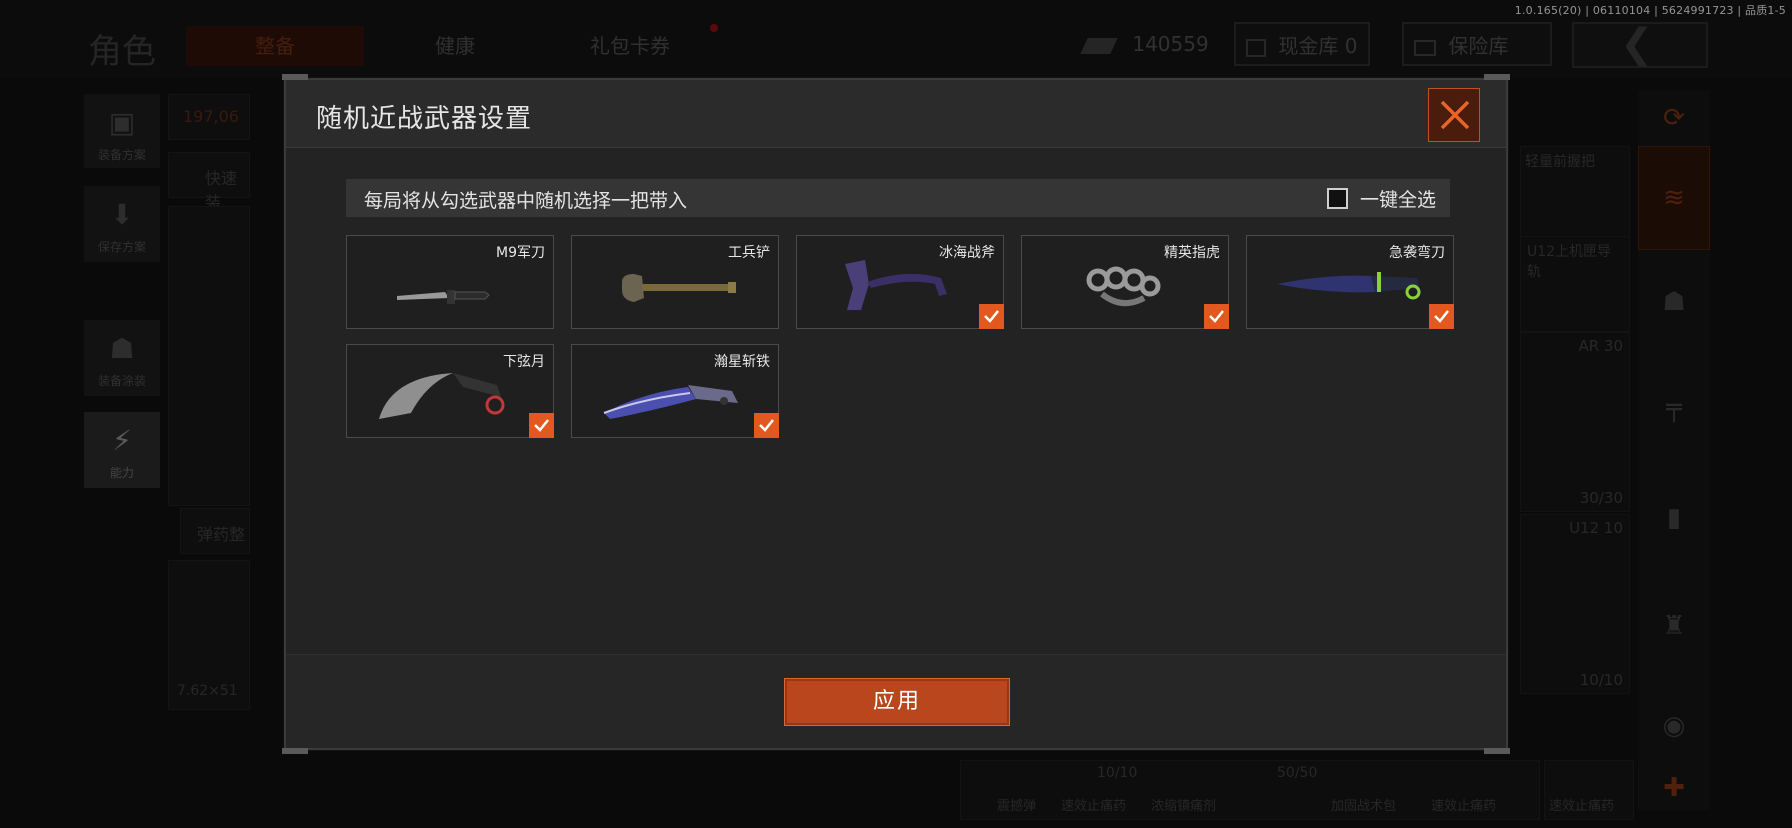  Describe the element at coordinates (679, 288) in the screenshot. I see `shovel-icon` at that location.